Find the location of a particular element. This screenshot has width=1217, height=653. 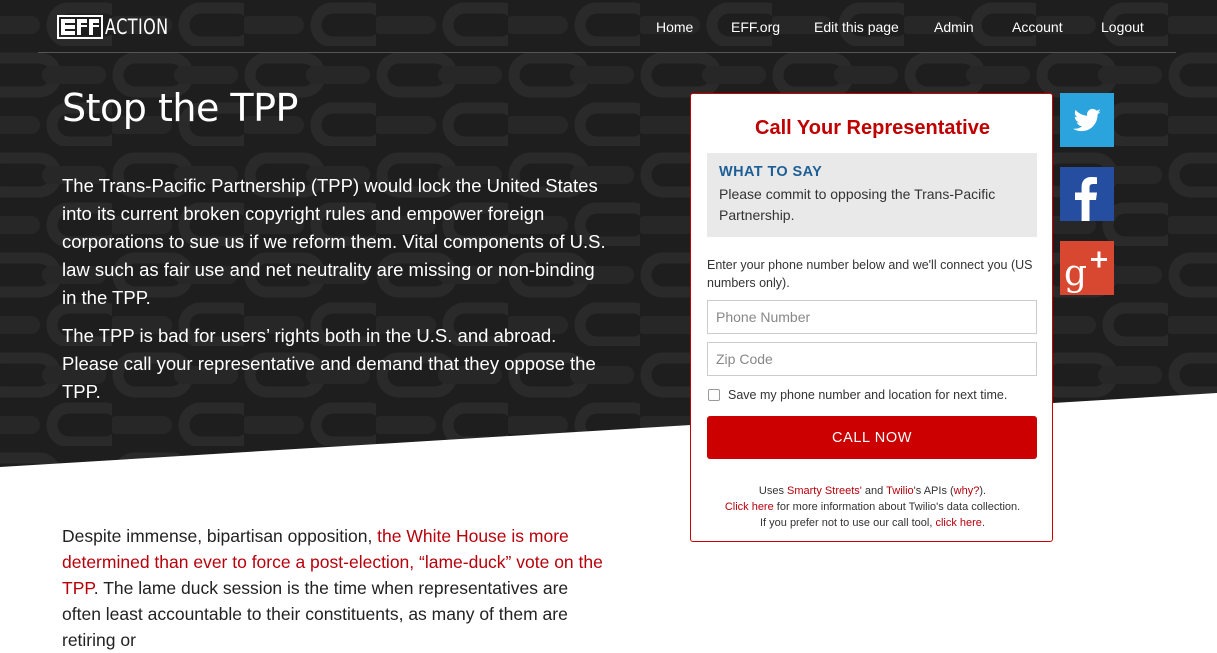

eff-action-logo: ACTION is located at coordinates (118, 27).